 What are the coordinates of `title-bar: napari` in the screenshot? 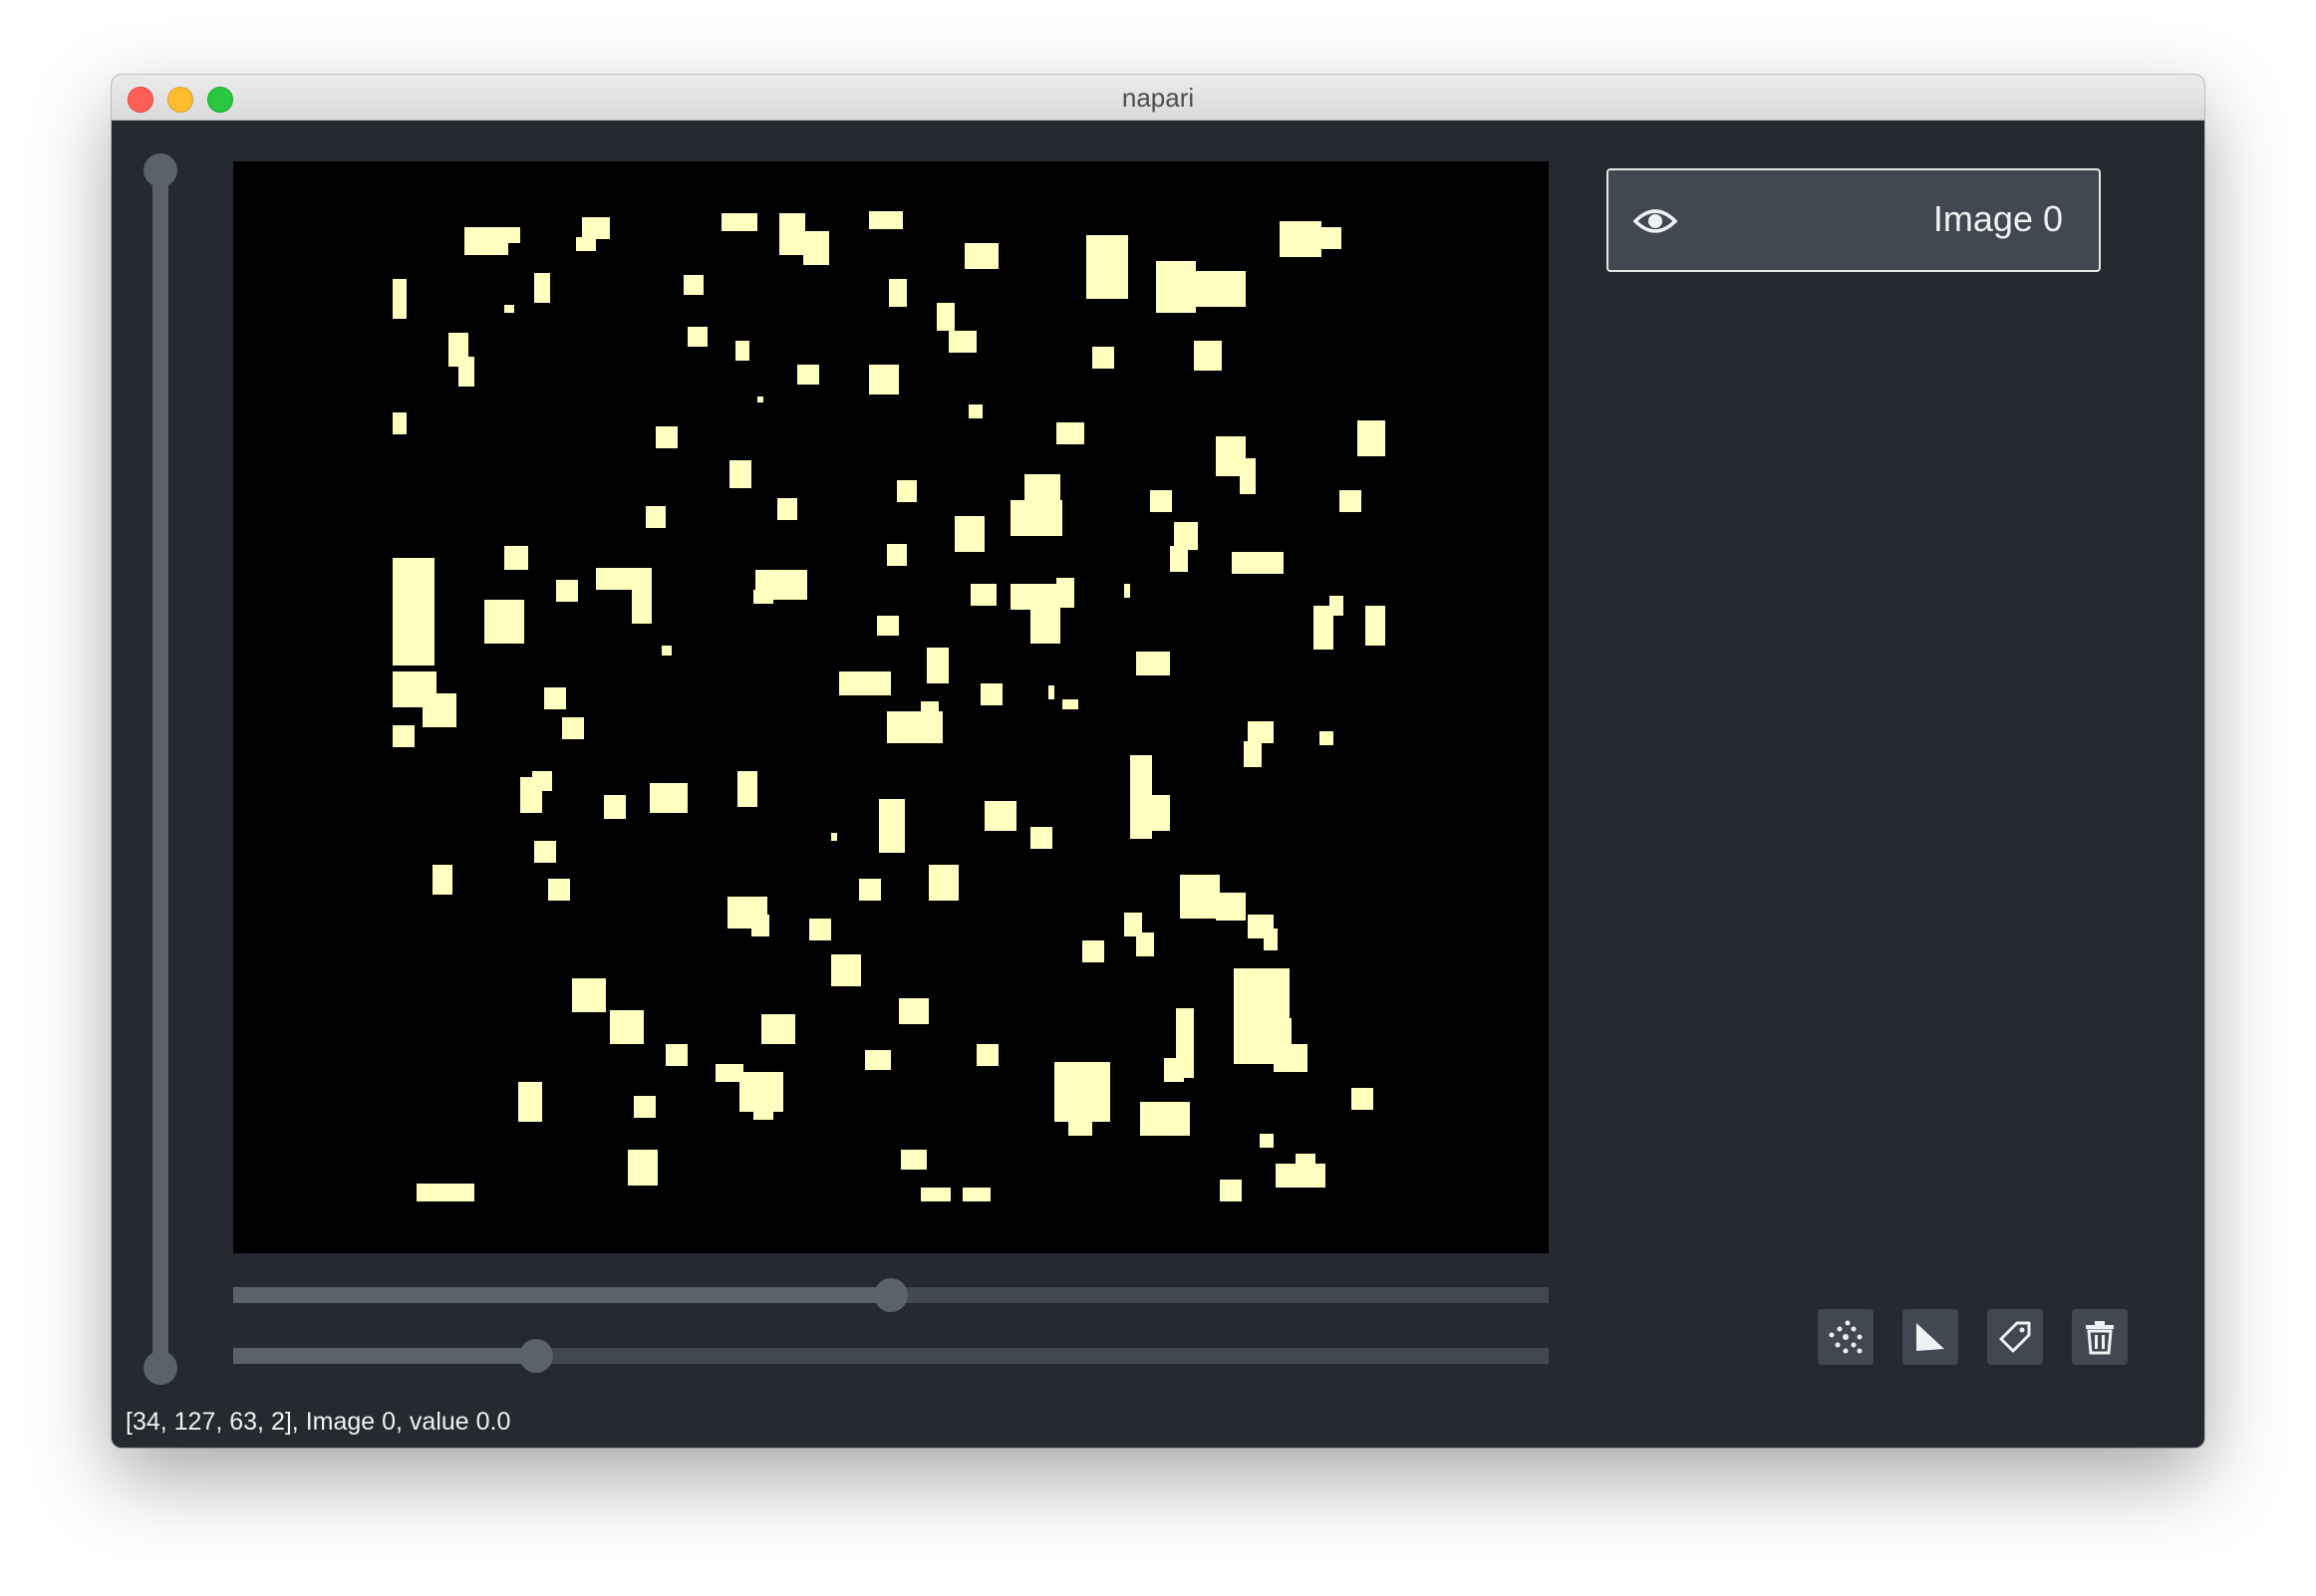 It's located at (1158, 98).